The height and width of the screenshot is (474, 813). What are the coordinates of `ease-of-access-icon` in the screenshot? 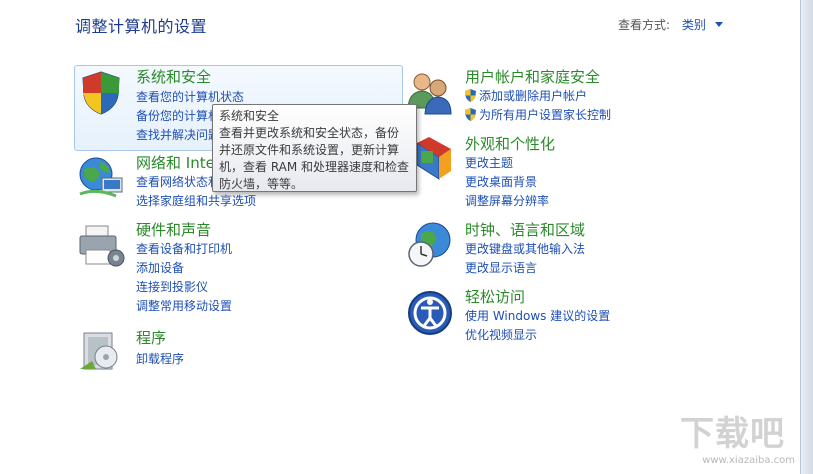 It's located at (430, 313).